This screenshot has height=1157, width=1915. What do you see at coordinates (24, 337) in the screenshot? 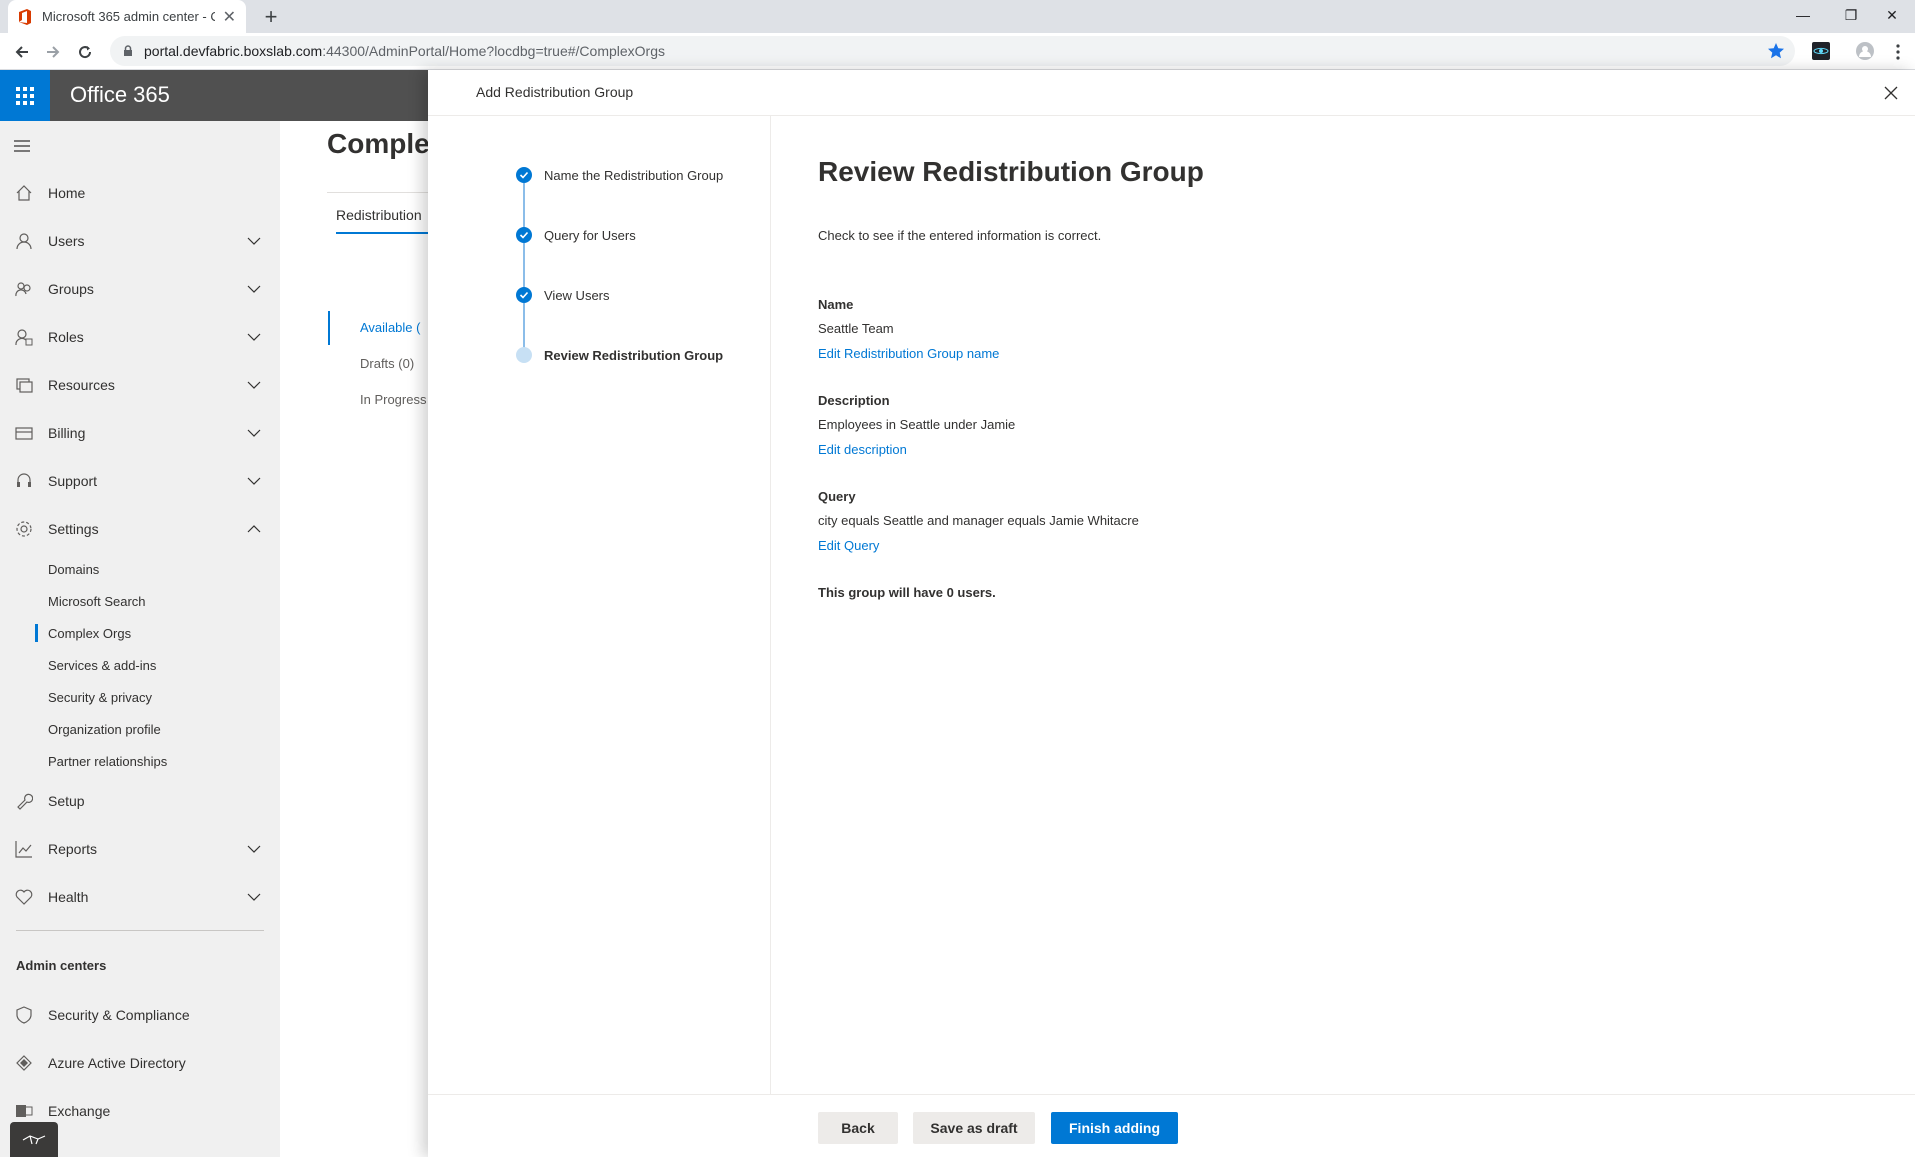
I see `roles-icon` at bounding box center [24, 337].